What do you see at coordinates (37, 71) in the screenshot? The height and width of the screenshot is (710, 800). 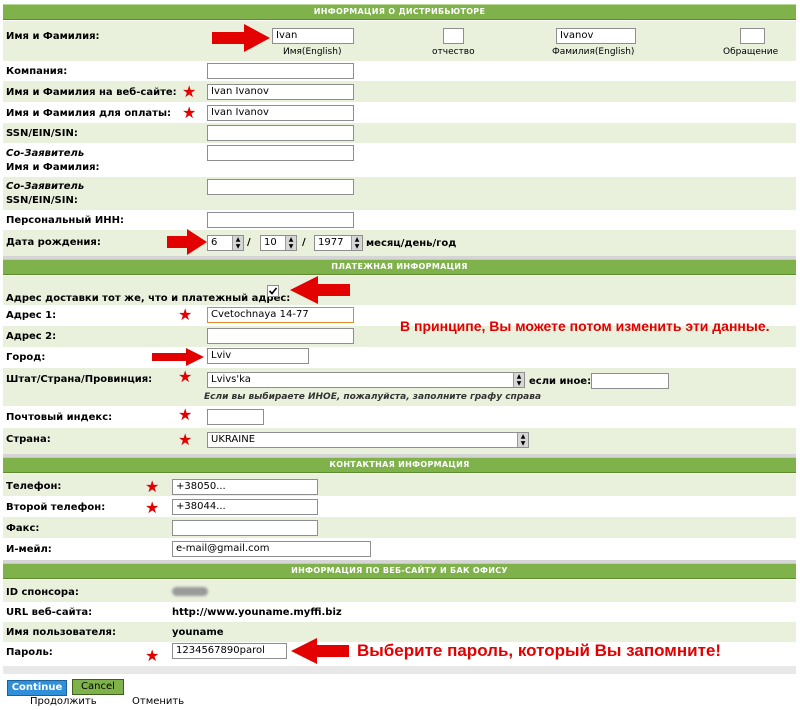 I see `company-label: Компания:` at bounding box center [37, 71].